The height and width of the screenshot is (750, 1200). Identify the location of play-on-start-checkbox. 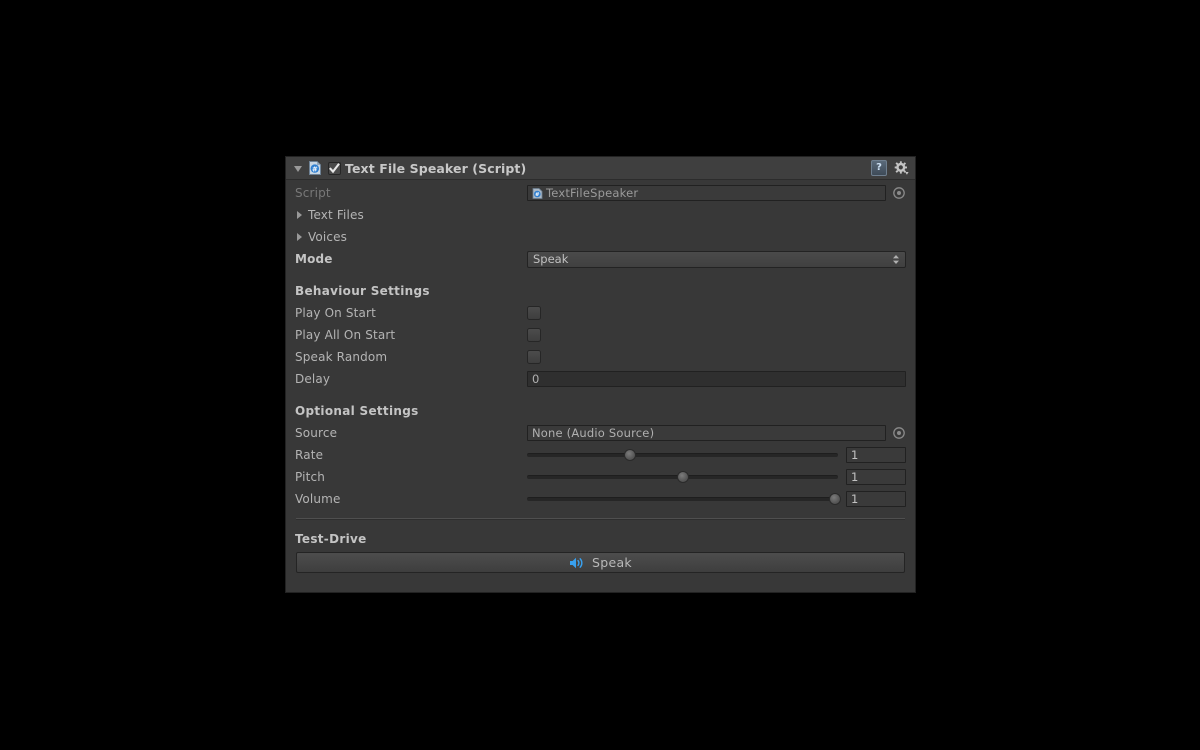
(534, 313).